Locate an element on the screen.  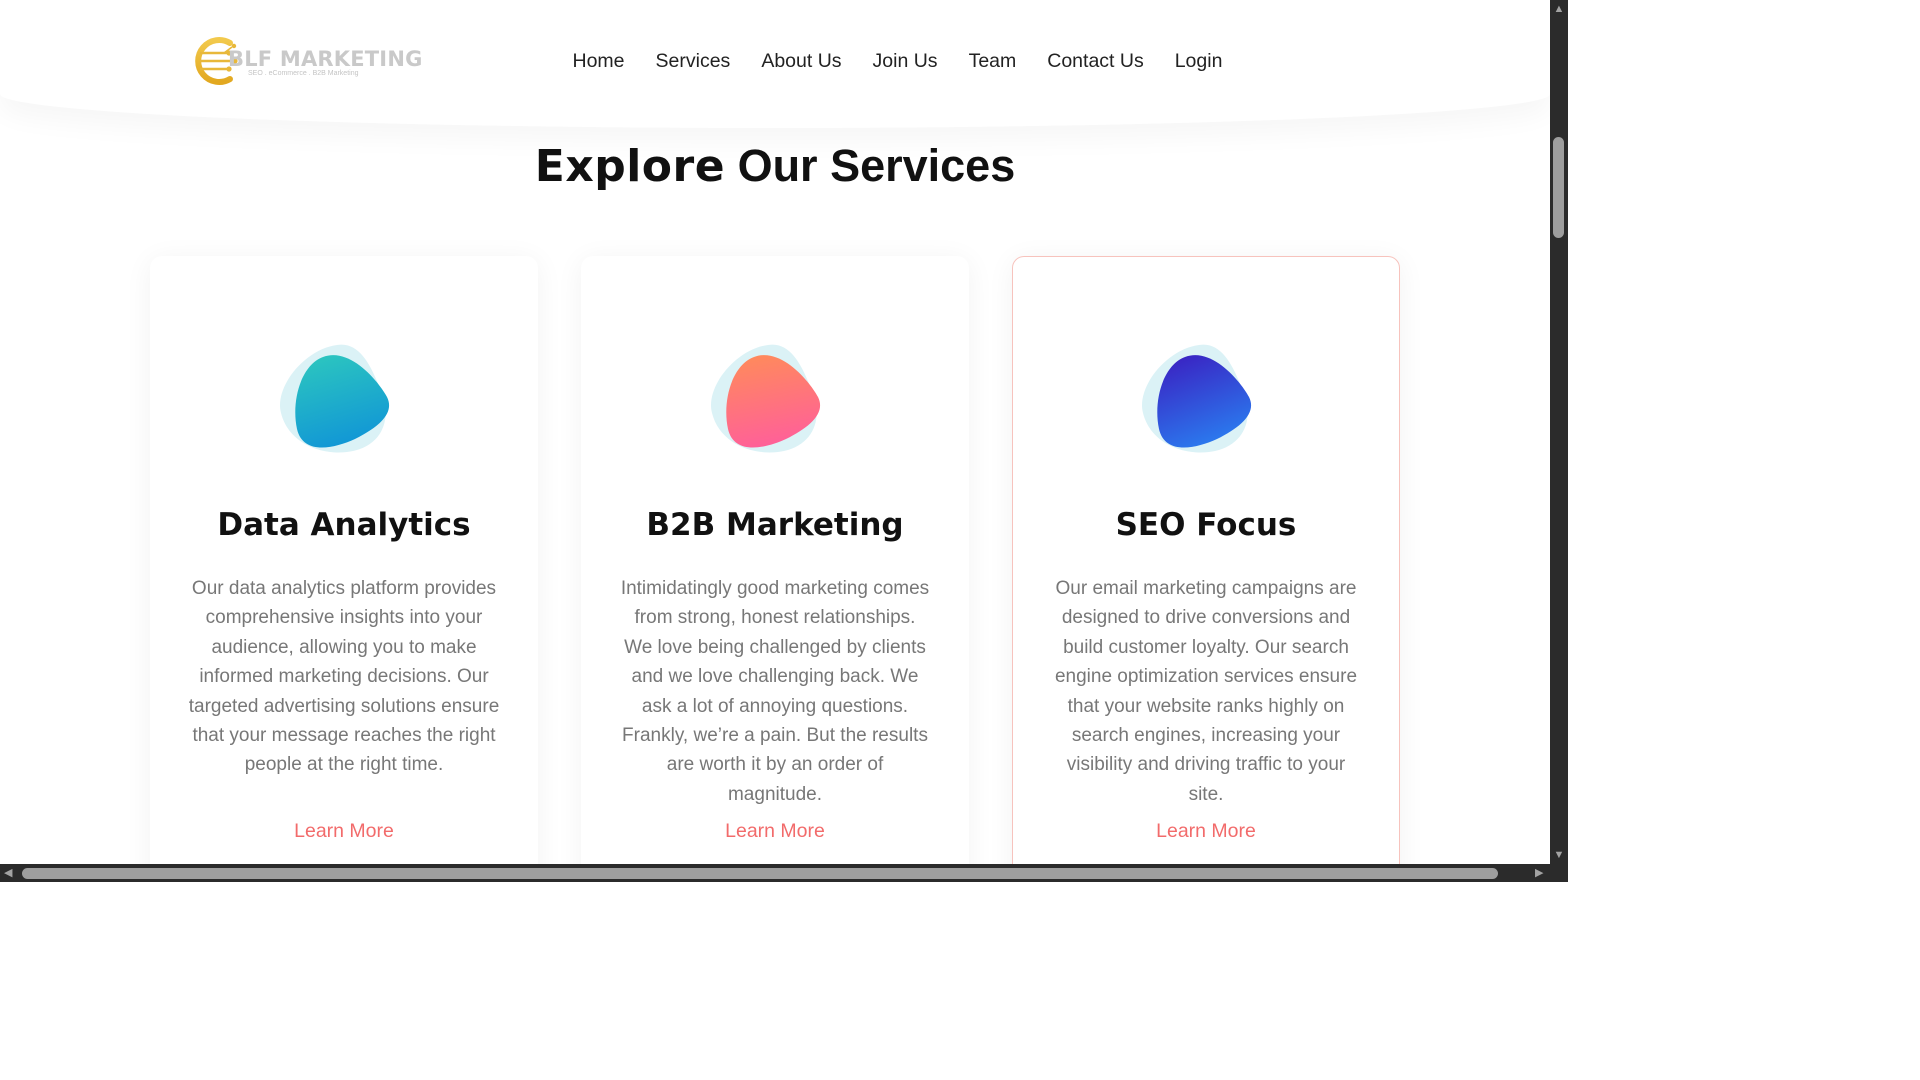
nav-team: Team is located at coordinates (992, 61).